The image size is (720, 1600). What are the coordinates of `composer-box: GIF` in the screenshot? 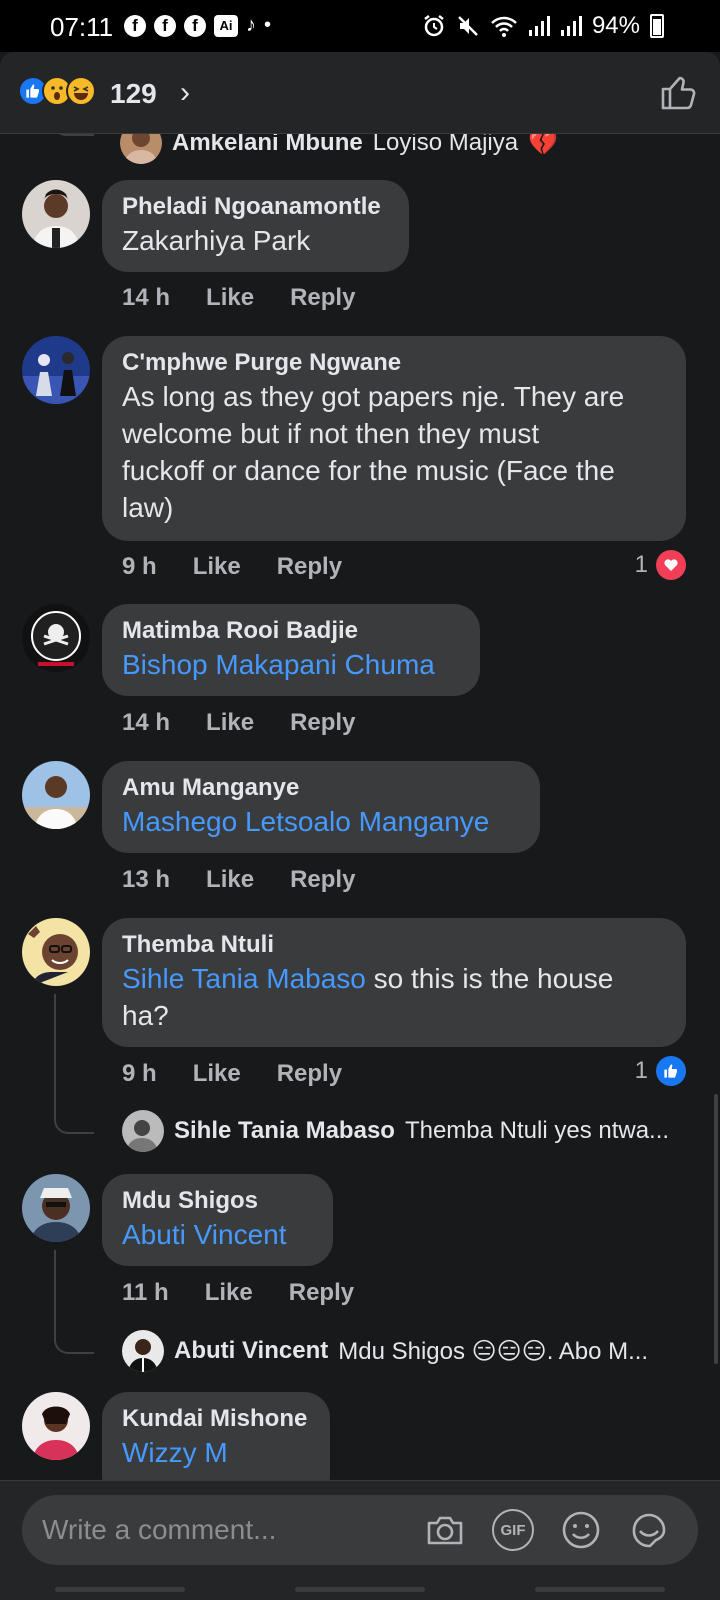 It's located at (360, 1530).